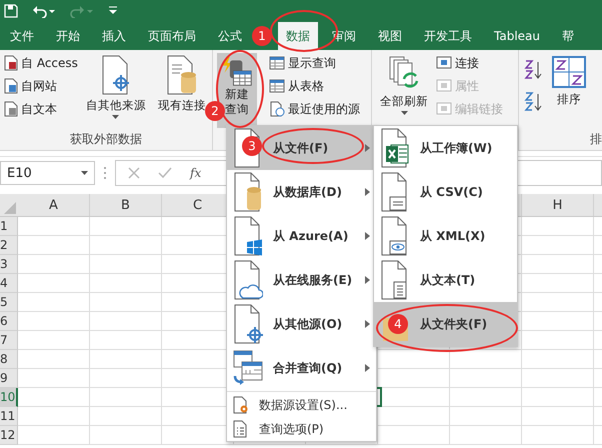  Describe the element at coordinates (445, 280) in the screenshot. I see `menu-item: 从文本(T)` at that location.